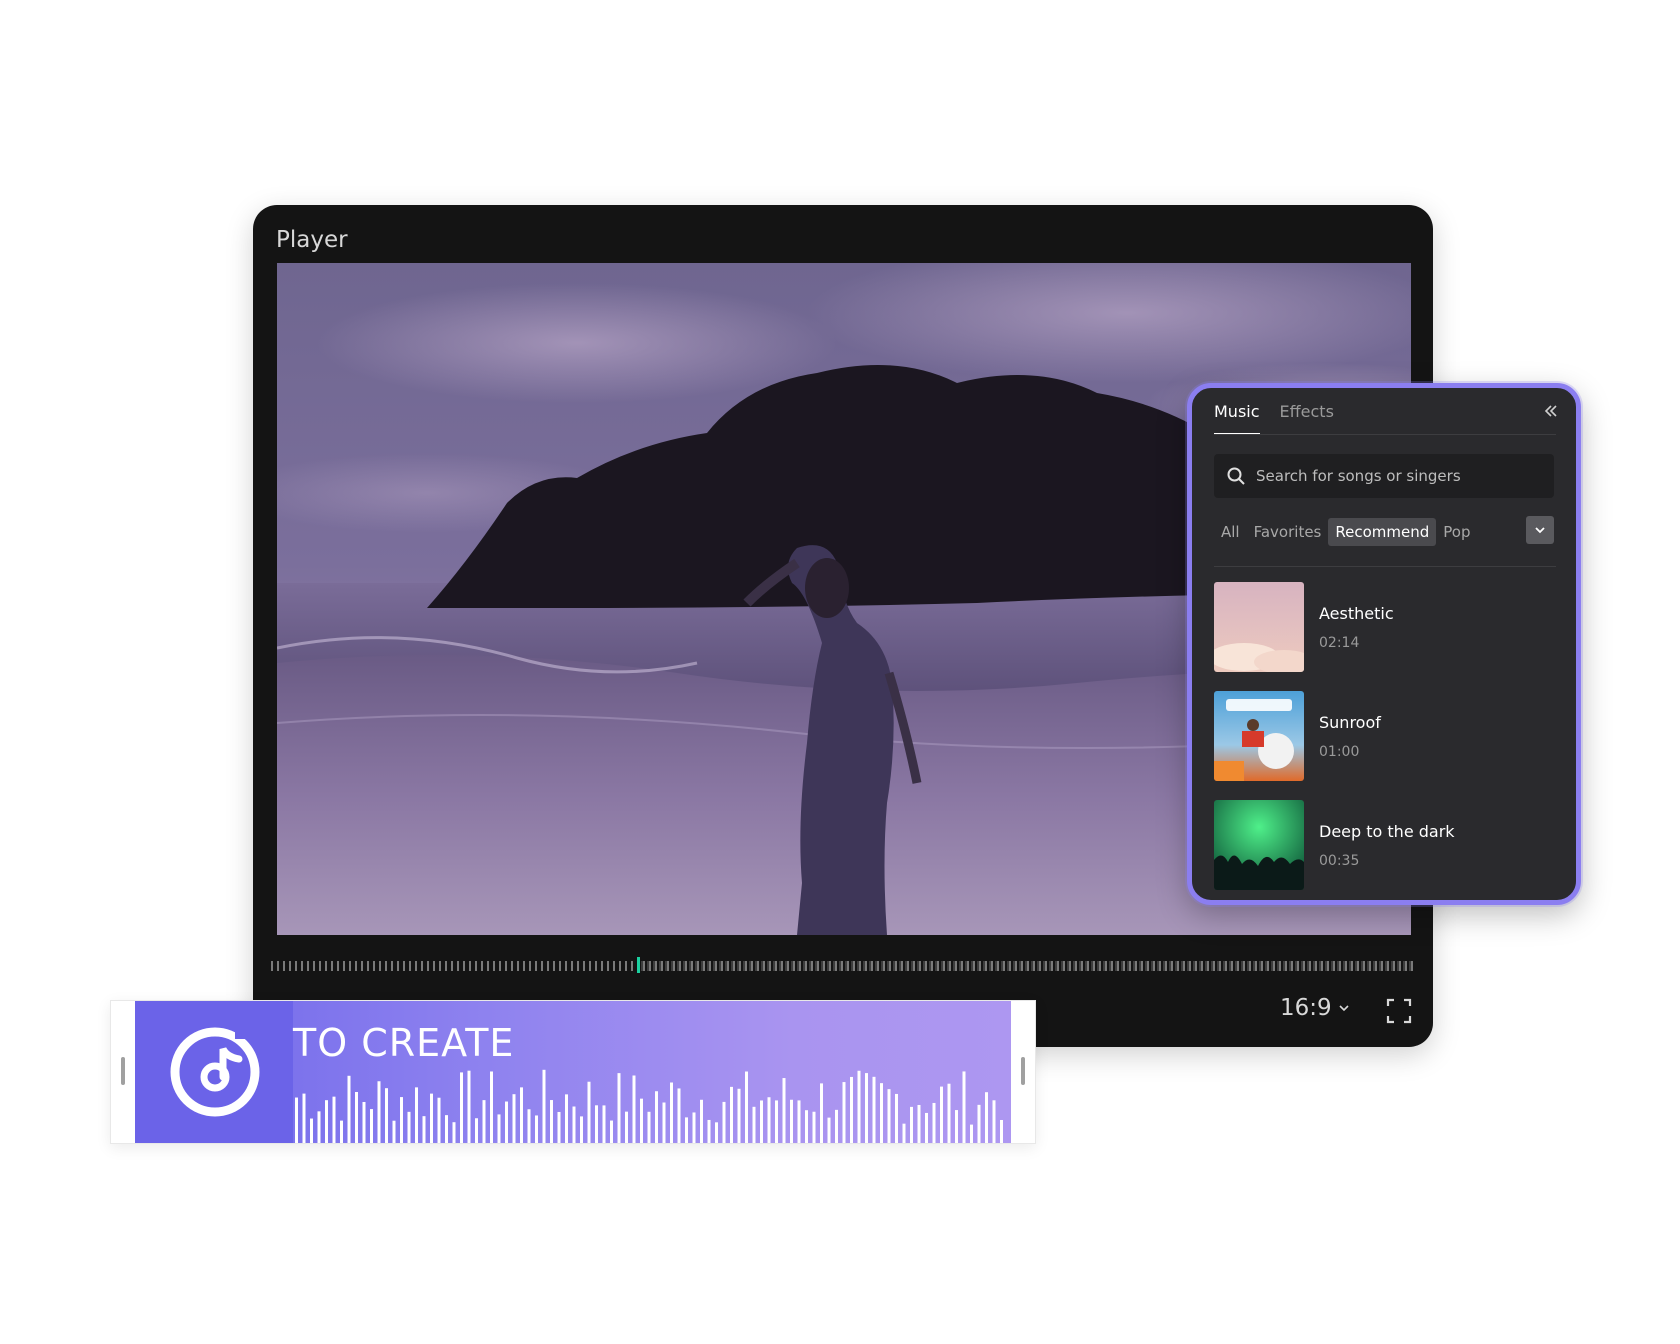  What do you see at coordinates (1306, 1008) in the screenshot?
I see `aspect-ratio-value: 16:9` at bounding box center [1306, 1008].